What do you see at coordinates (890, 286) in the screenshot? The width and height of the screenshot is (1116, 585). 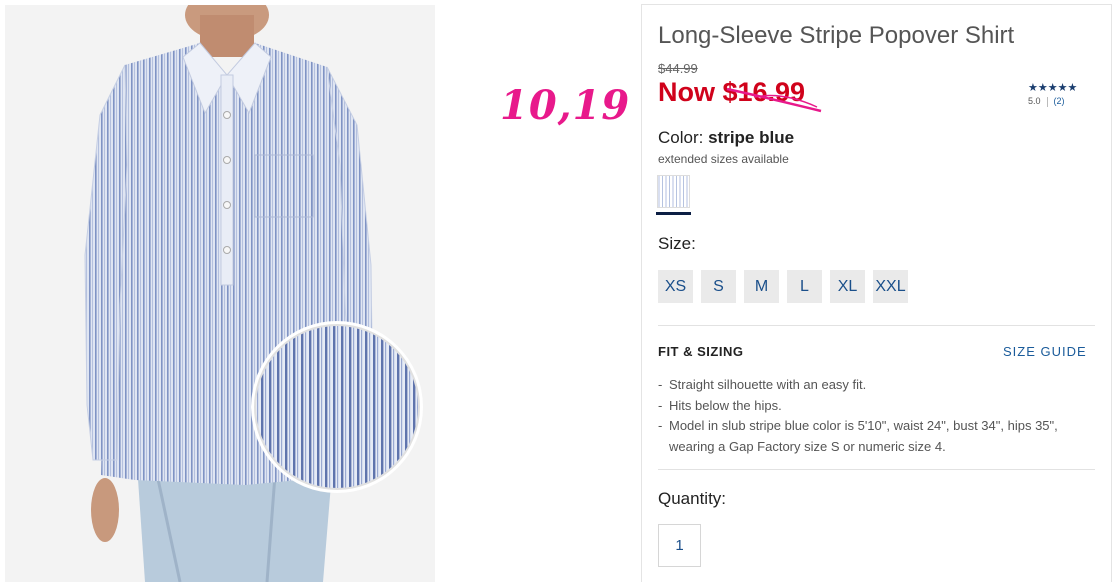 I see `size-option-xxl: XXL` at bounding box center [890, 286].